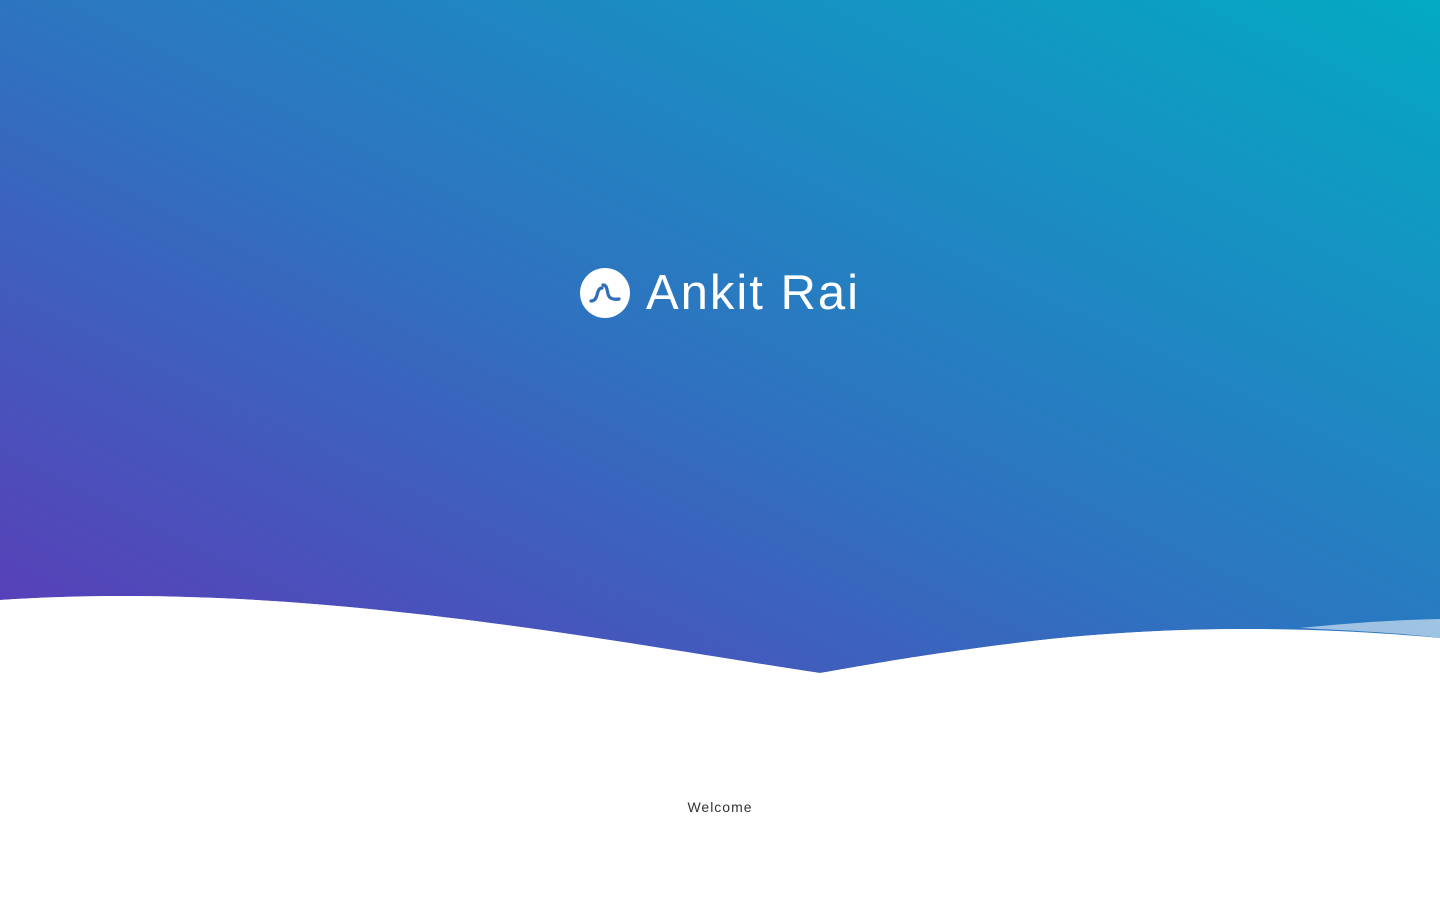 The image size is (1440, 900). I want to click on stylized-wave-logo-icon, so click(604, 293).